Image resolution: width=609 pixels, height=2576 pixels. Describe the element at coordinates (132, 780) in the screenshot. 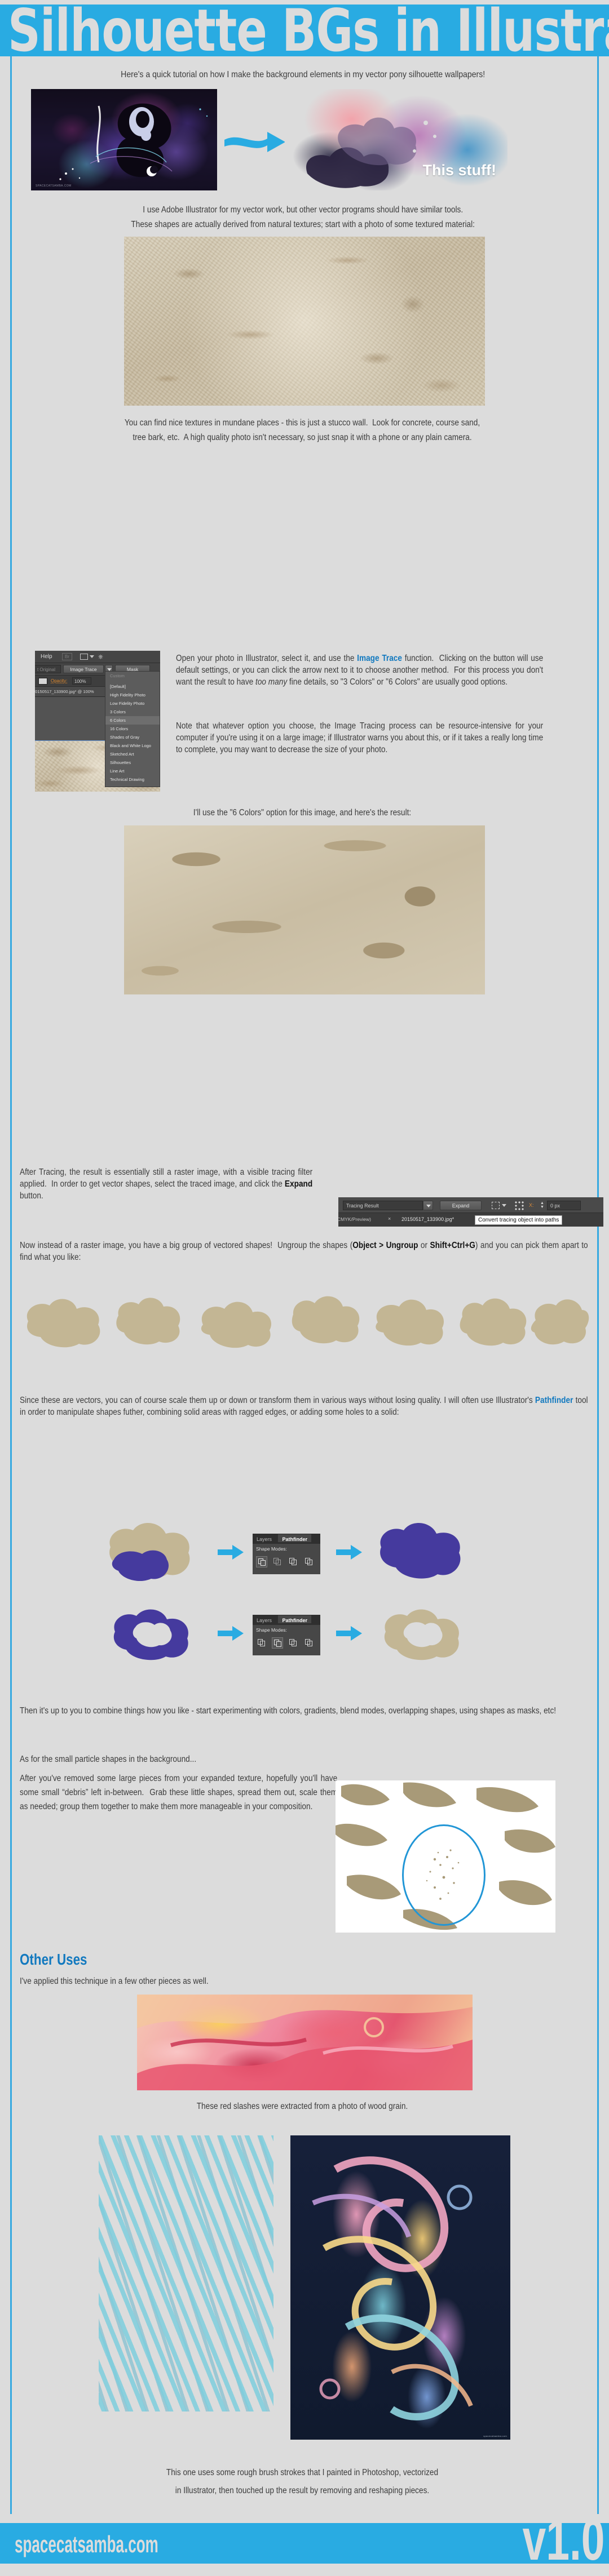

I see `menu-item-technical-drawing: Technical Drawing` at that location.